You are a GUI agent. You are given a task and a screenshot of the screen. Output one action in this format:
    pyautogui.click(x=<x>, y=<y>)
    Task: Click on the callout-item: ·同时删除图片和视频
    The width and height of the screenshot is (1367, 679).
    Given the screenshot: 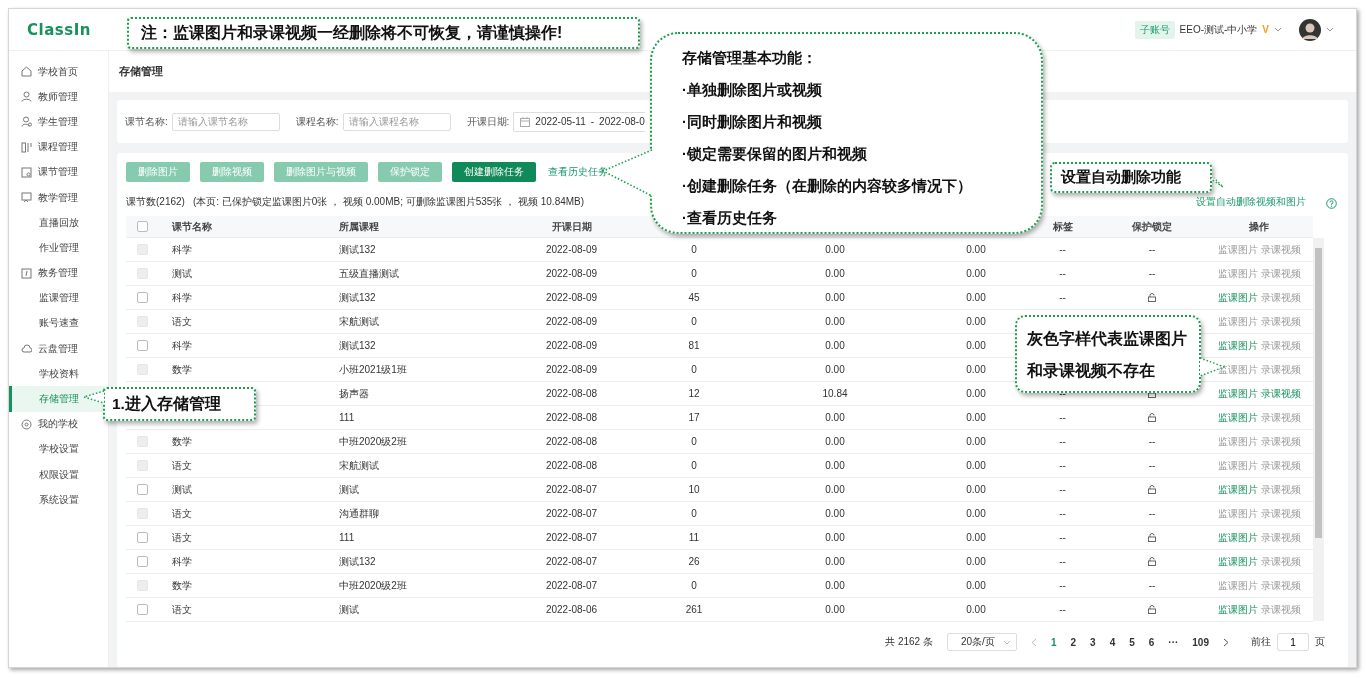 What is the action you would take?
    pyautogui.click(x=752, y=122)
    